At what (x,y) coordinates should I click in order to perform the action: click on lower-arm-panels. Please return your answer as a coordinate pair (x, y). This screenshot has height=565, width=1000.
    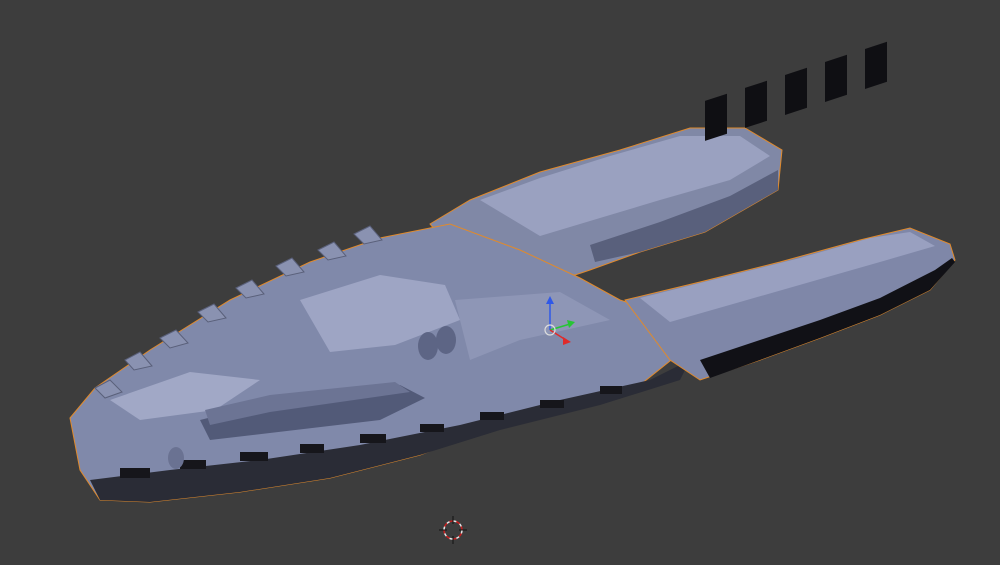
    Looking at the image, I should click on (796, 91).